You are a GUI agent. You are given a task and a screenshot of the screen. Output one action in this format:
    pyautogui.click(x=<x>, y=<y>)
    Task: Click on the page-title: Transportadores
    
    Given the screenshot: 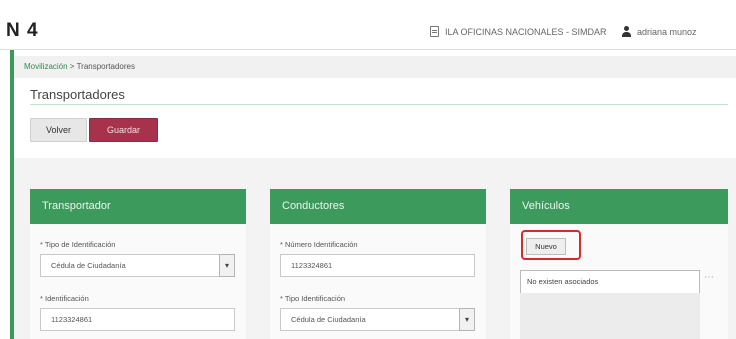 What is the action you would take?
    pyautogui.click(x=77, y=94)
    